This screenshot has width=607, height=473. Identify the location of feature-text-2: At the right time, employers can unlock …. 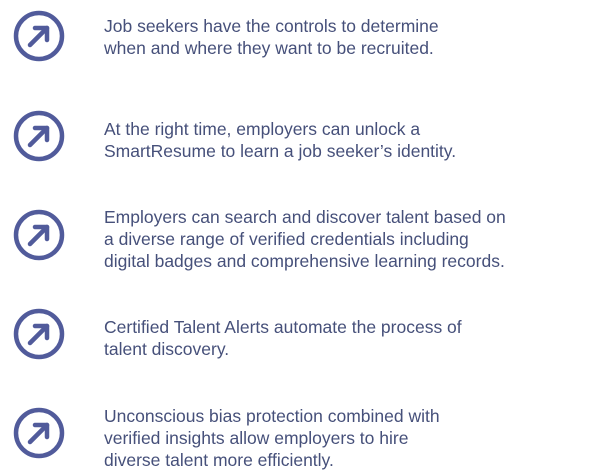
(354, 140).